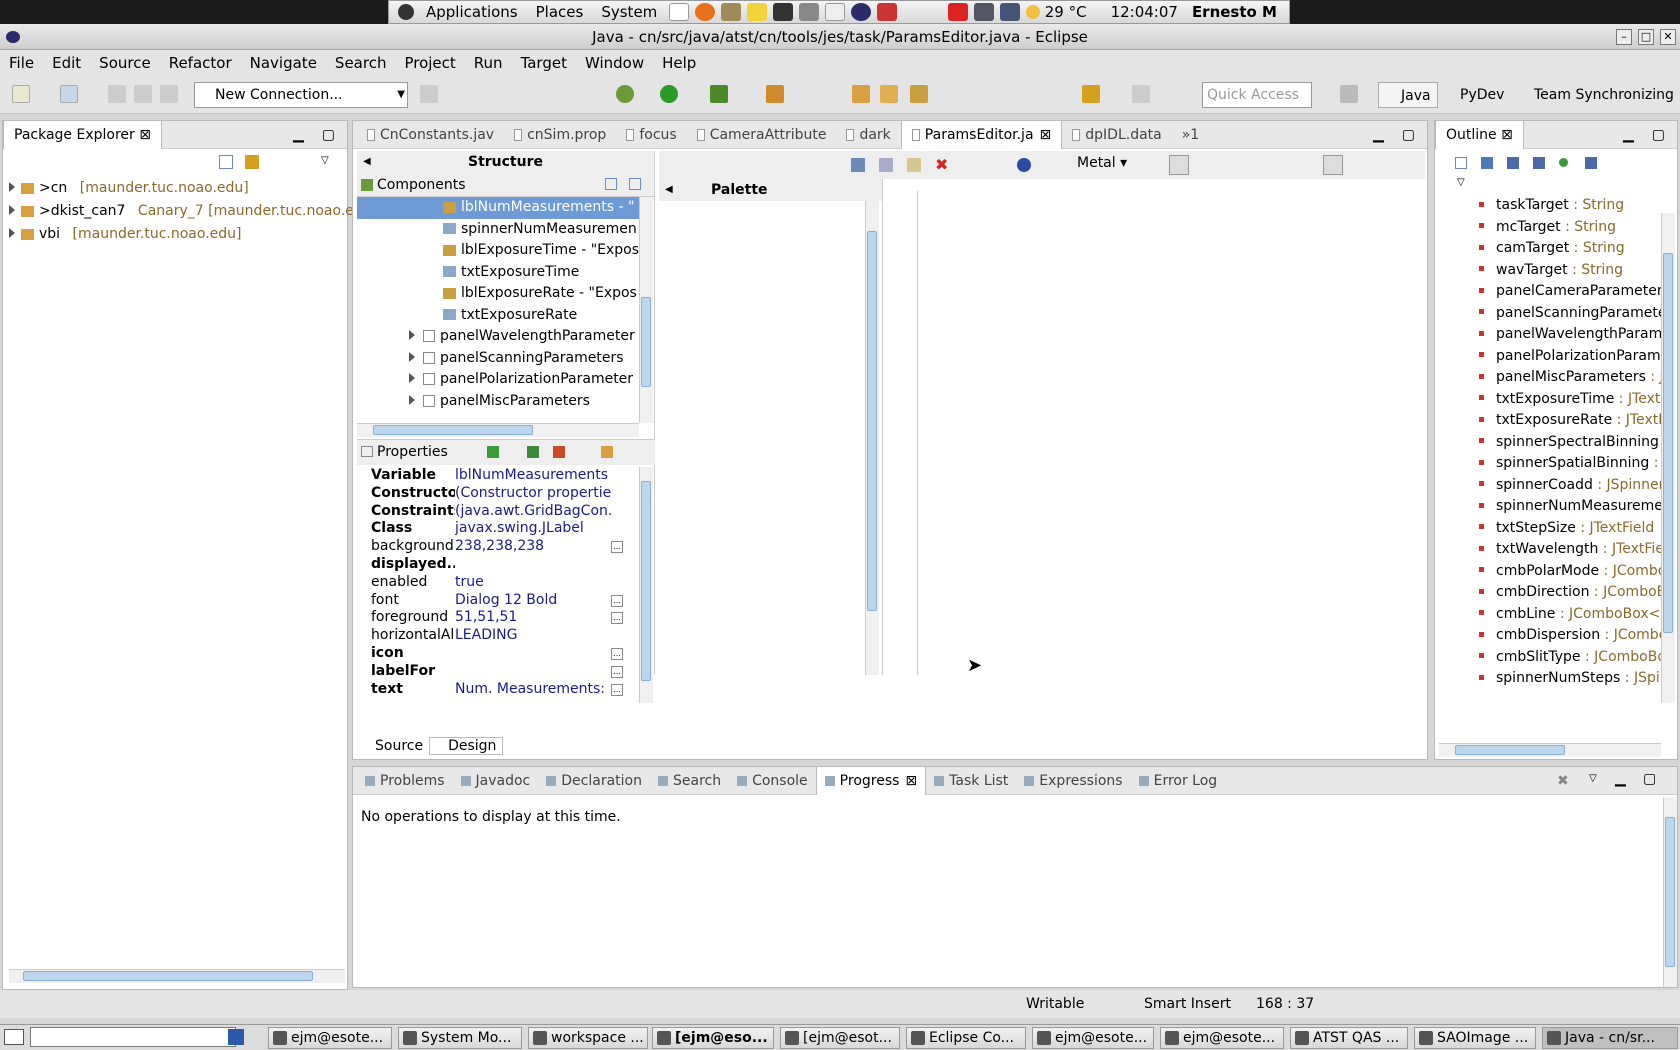 Image resolution: width=1680 pixels, height=1050 pixels. What do you see at coordinates (1570, 658) in the screenshot?
I see `outline-field: cmbSlitType : JComboBo` at bounding box center [1570, 658].